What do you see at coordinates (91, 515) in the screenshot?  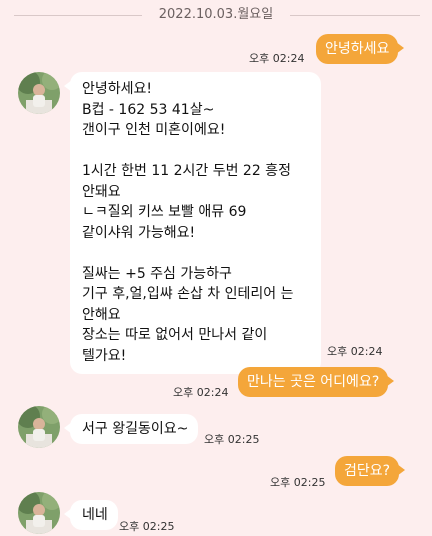 I see `incoming-message-bubble: 네네` at bounding box center [91, 515].